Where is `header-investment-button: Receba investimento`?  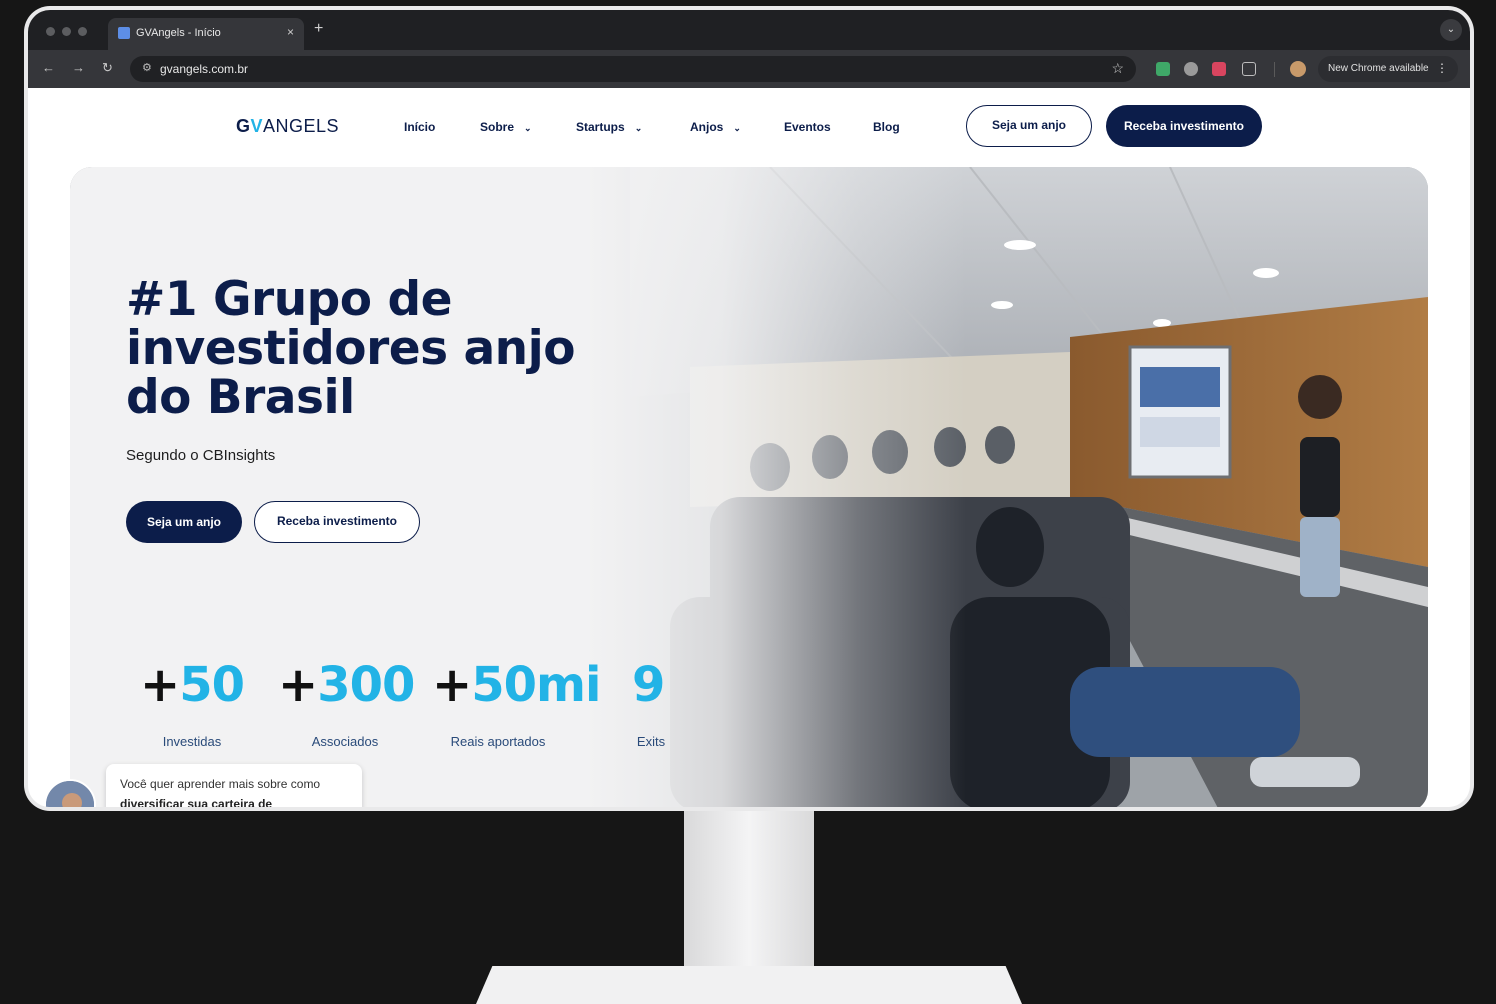
header-investment-button: Receba investimento is located at coordinates (1184, 126).